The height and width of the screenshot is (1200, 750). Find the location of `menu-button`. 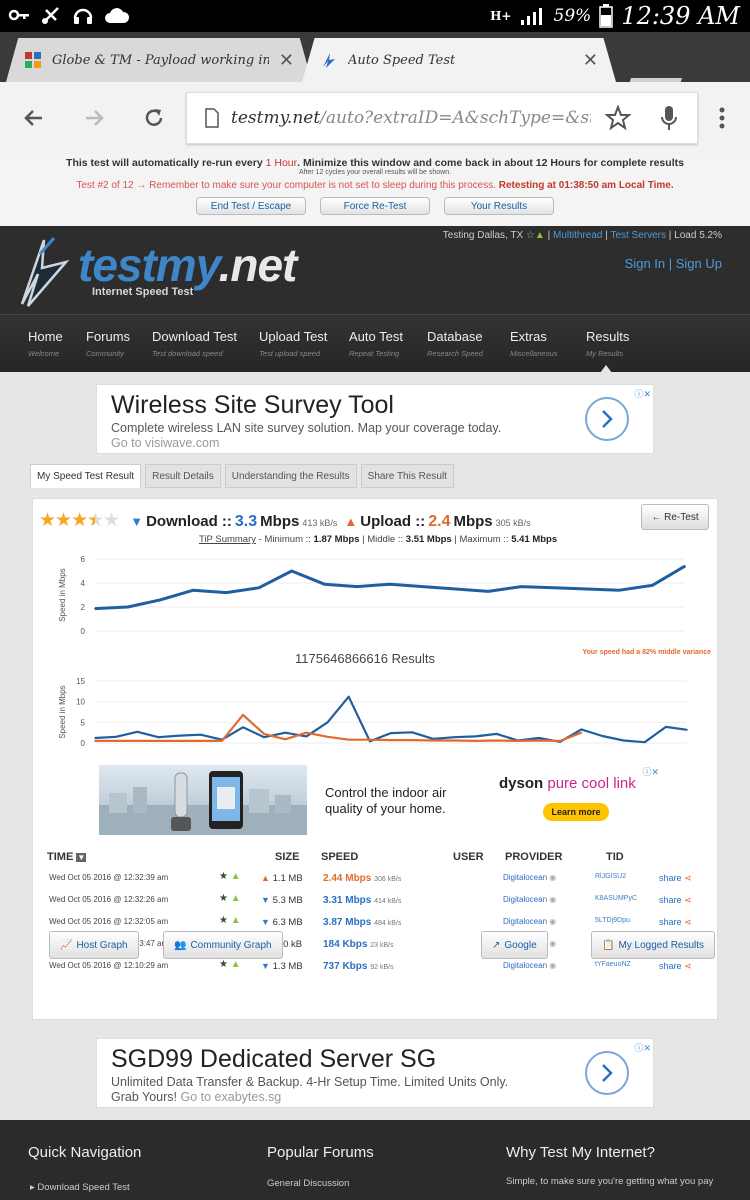

menu-button is located at coordinates (722, 118).